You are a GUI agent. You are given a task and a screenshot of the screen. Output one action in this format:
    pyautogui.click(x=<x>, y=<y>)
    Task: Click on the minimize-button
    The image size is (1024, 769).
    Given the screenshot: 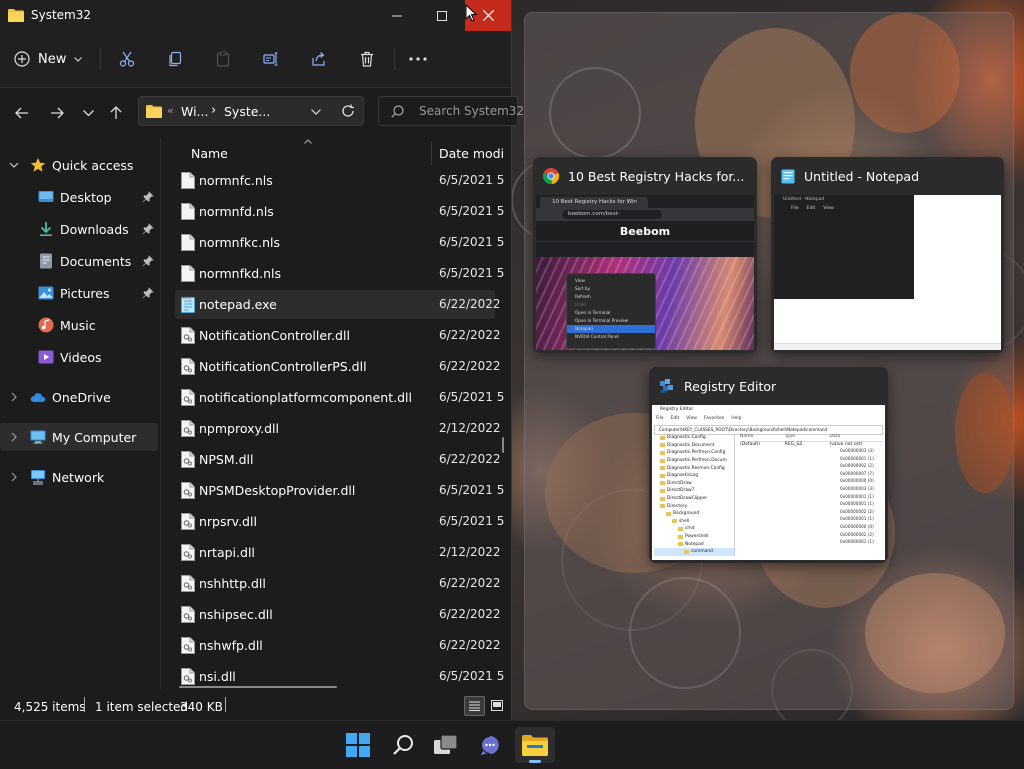 What is the action you would take?
    pyautogui.click(x=397, y=15)
    